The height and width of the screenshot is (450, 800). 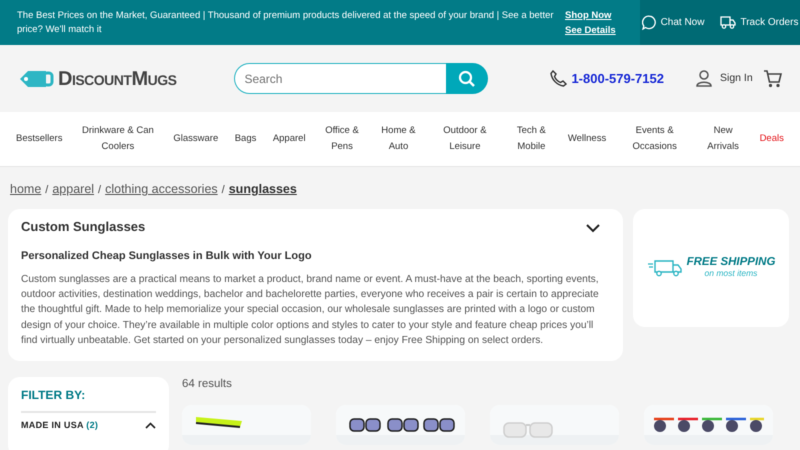 I want to click on shipping-subtitle: on most items, so click(x=731, y=273).